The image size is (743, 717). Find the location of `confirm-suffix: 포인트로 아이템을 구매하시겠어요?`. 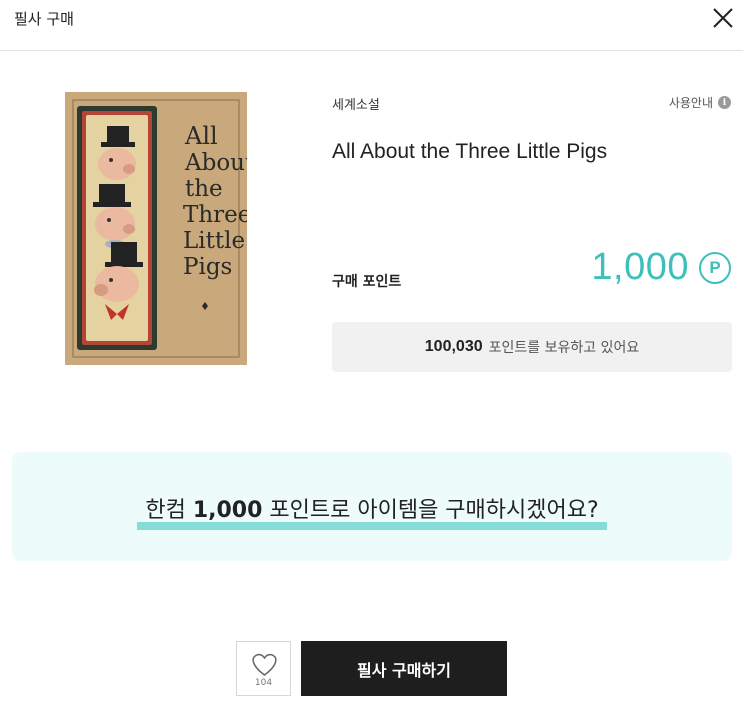

confirm-suffix: 포인트로 아이템을 구매하시겠어요? is located at coordinates (430, 510).